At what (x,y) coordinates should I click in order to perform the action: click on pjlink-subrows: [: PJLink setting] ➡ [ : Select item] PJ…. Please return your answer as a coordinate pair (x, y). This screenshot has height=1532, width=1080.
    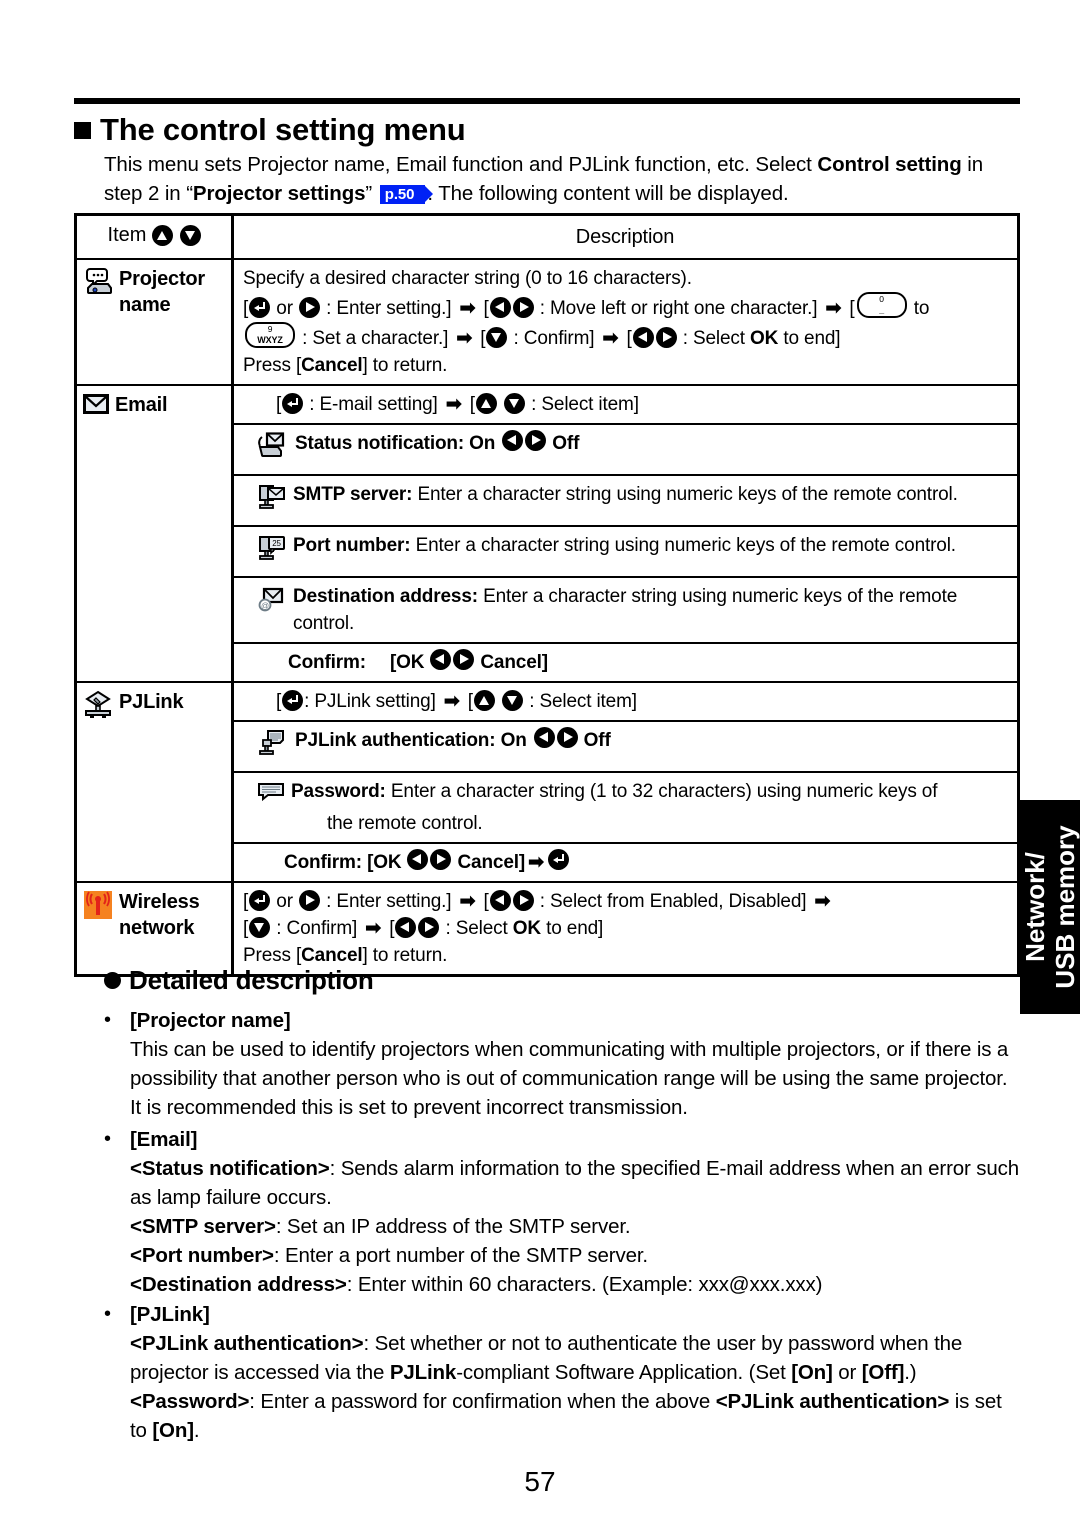
    Looking at the image, I should click on (625, 782).